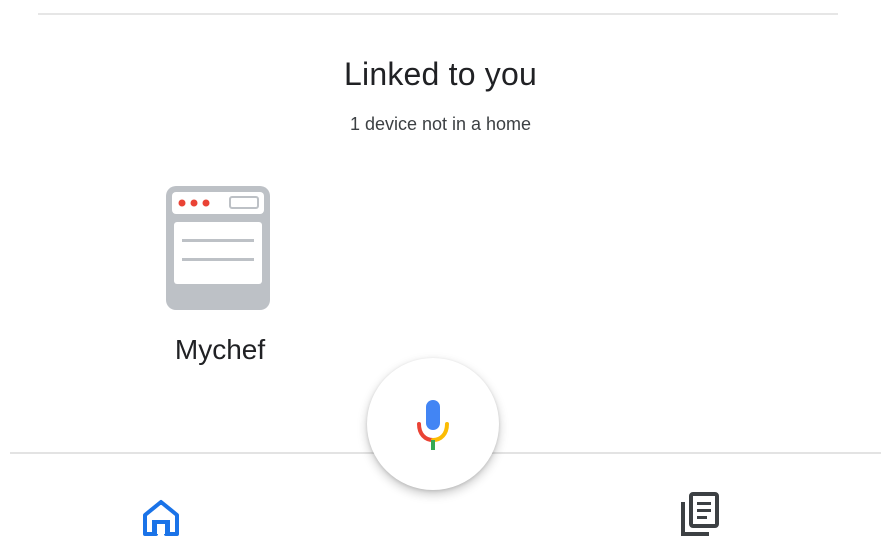 This screenshot has height=543, width=881. I want to click on feed-icon, so click(700, 514).